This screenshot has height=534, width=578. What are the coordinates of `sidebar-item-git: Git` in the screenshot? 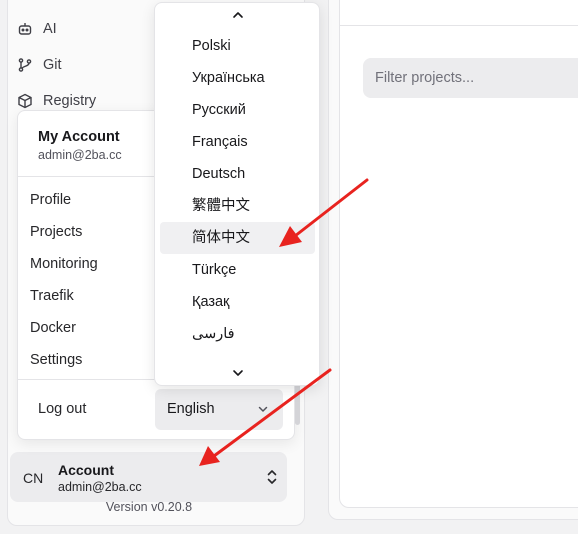 It's located at (39, 65).